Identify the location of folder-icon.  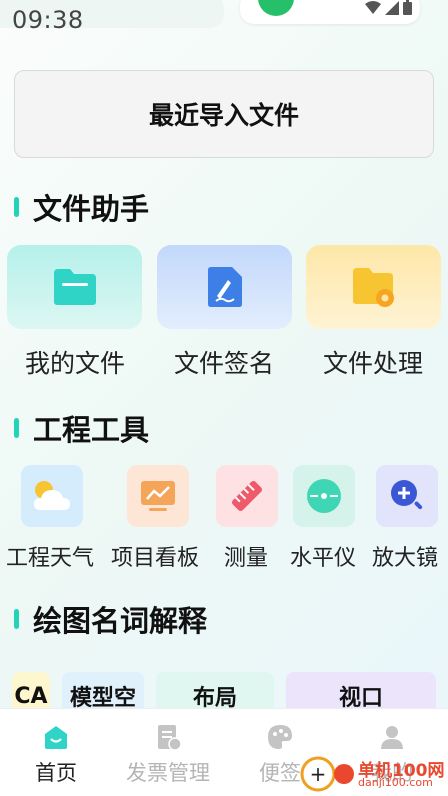
(74, 287).